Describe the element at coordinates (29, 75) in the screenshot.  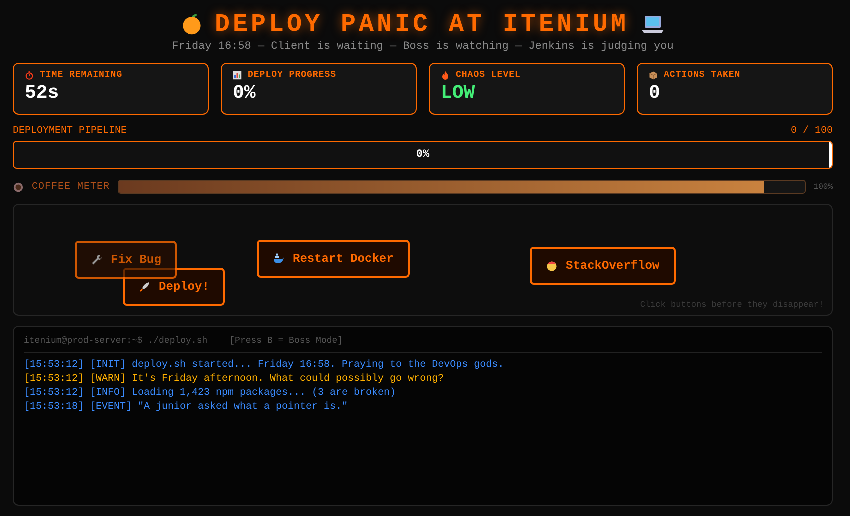
I see `stopwatch-icon` at that location.